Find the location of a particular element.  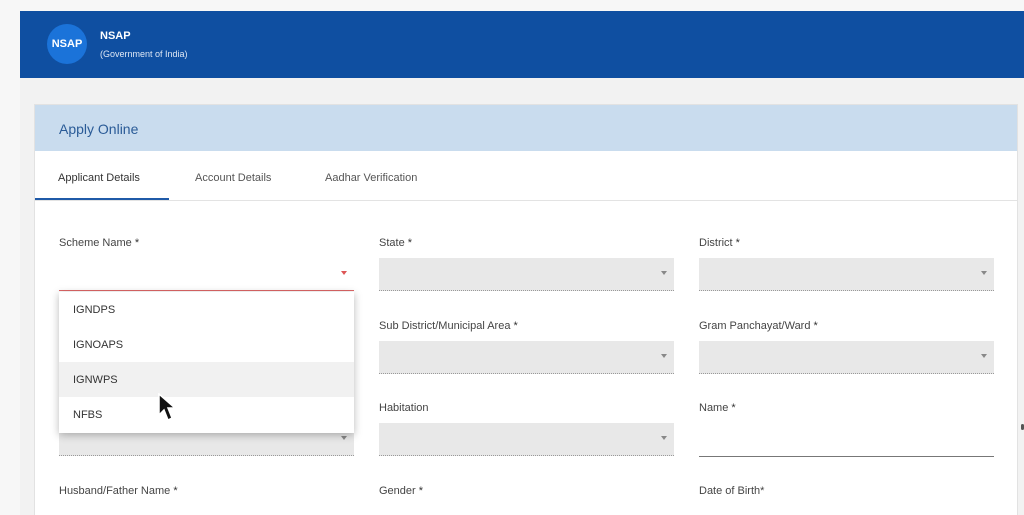

habitation-label: Habitation is located at coordinates (404, 408).